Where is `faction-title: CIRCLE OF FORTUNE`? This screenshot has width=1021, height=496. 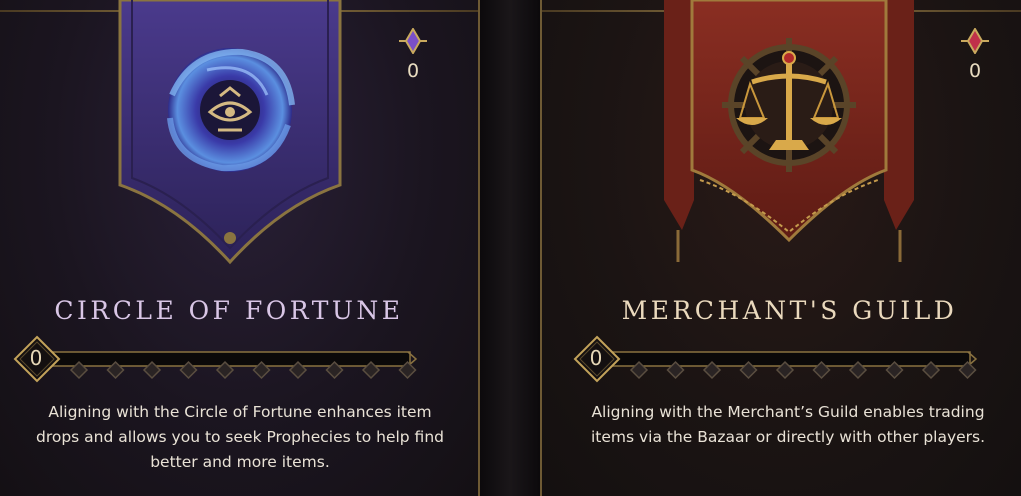 faction-title: CIRCLE OF FORTUNE is located at coordinates (229, 310).